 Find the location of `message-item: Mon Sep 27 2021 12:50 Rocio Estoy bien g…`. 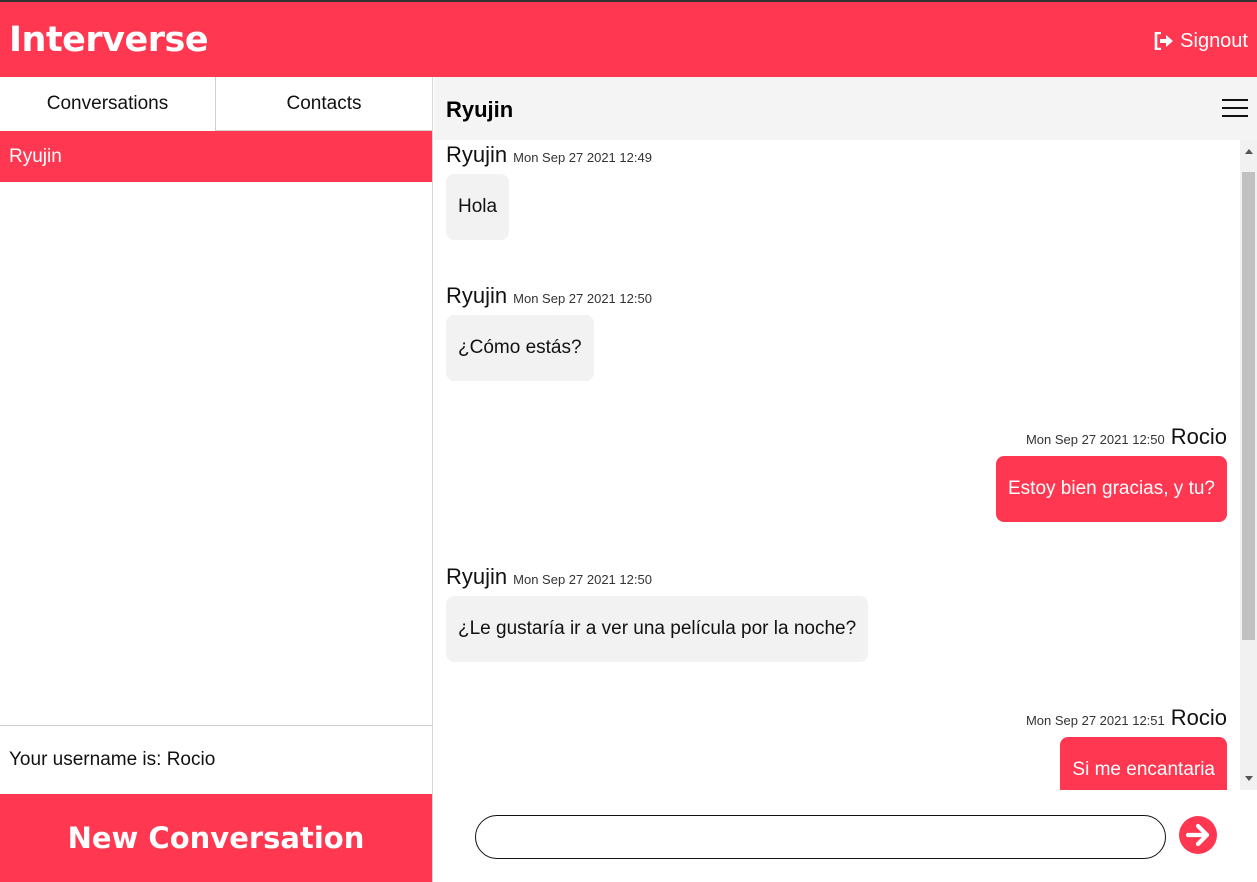

message-item: Mon Sep 27 2021 12:50 Rocio Estoy bien g… is located at coordinates (1111, 473).